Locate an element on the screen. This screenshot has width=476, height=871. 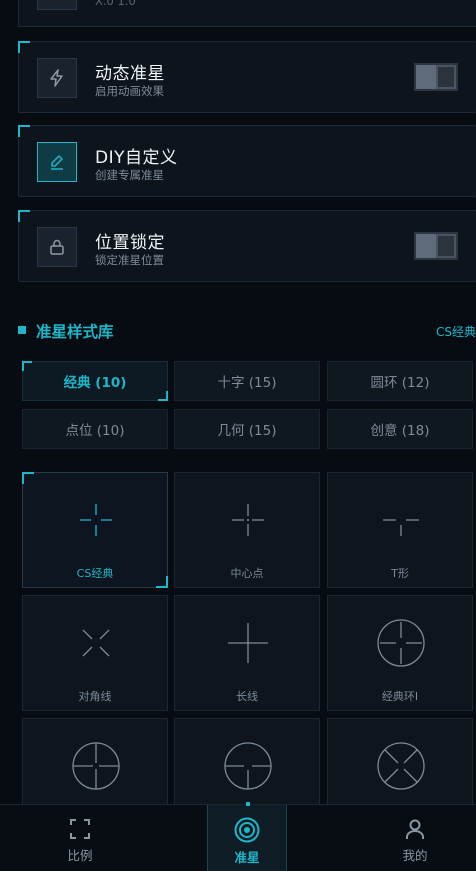
tab-cross: 十字 (15) is located at coordinates (247, 381).